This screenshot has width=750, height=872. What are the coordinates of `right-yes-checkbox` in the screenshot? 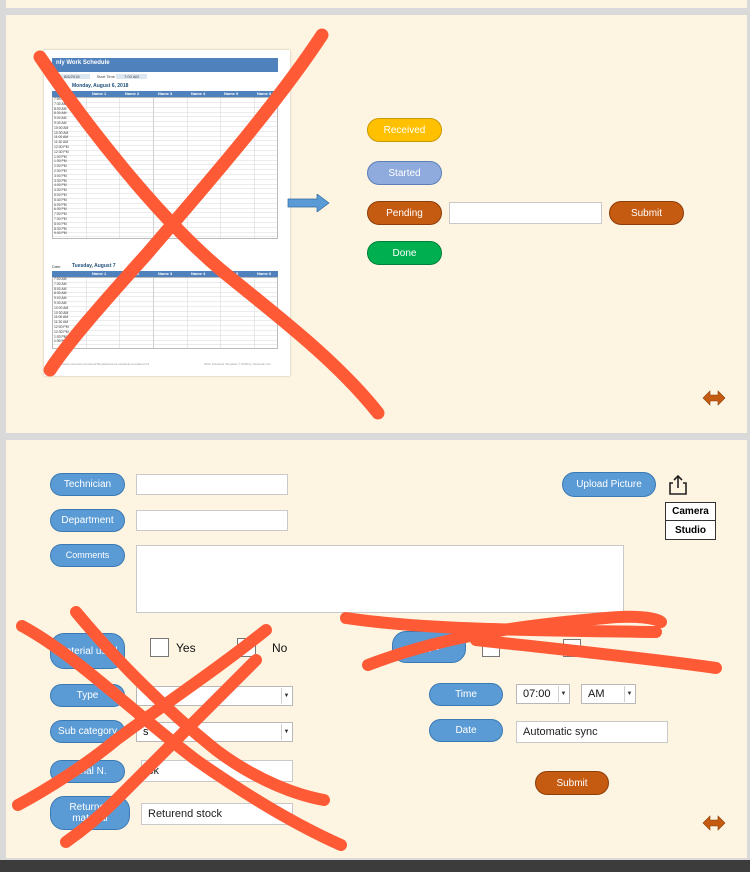 It's located at (491, 648).